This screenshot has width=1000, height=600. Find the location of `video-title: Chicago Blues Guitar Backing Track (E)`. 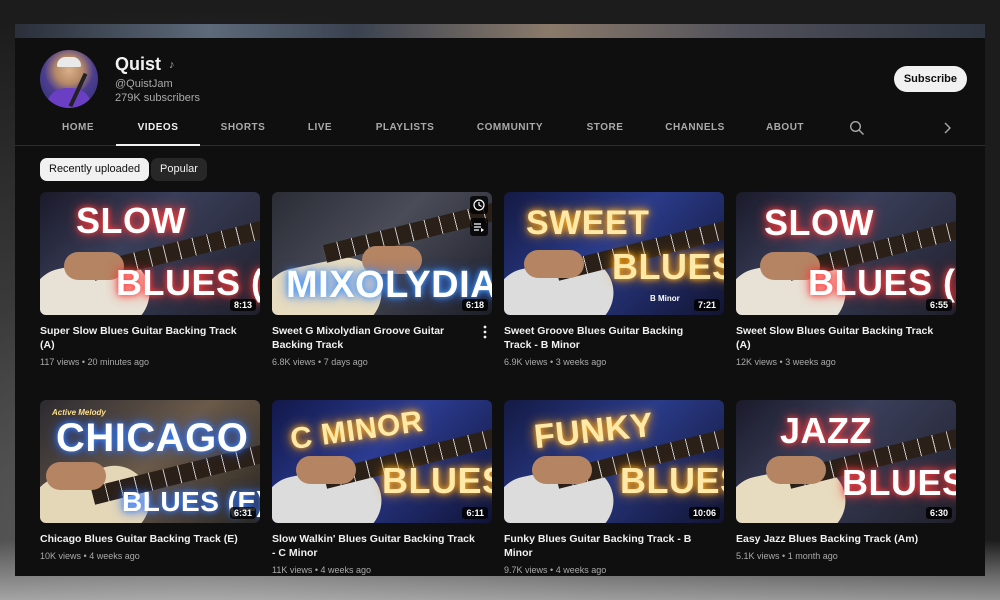

video-title: Chicago Blues Guitar Backing Track (E) is located at coordinates (150, 539).